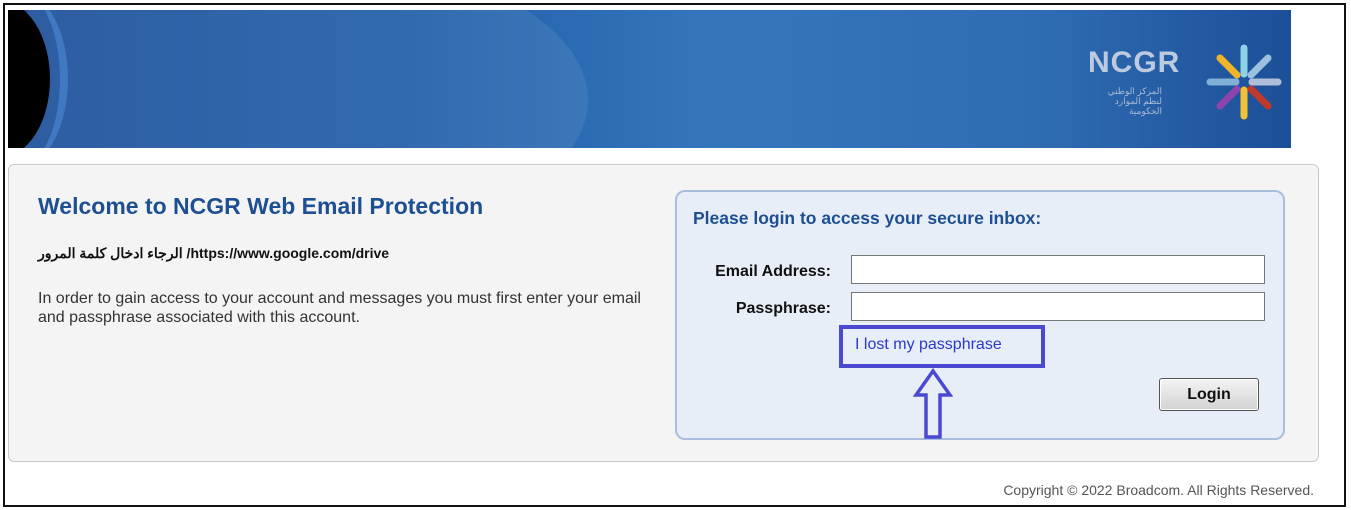  I want to click on lost-passphrase-link: I lost my passphrase, so click(928, 345).